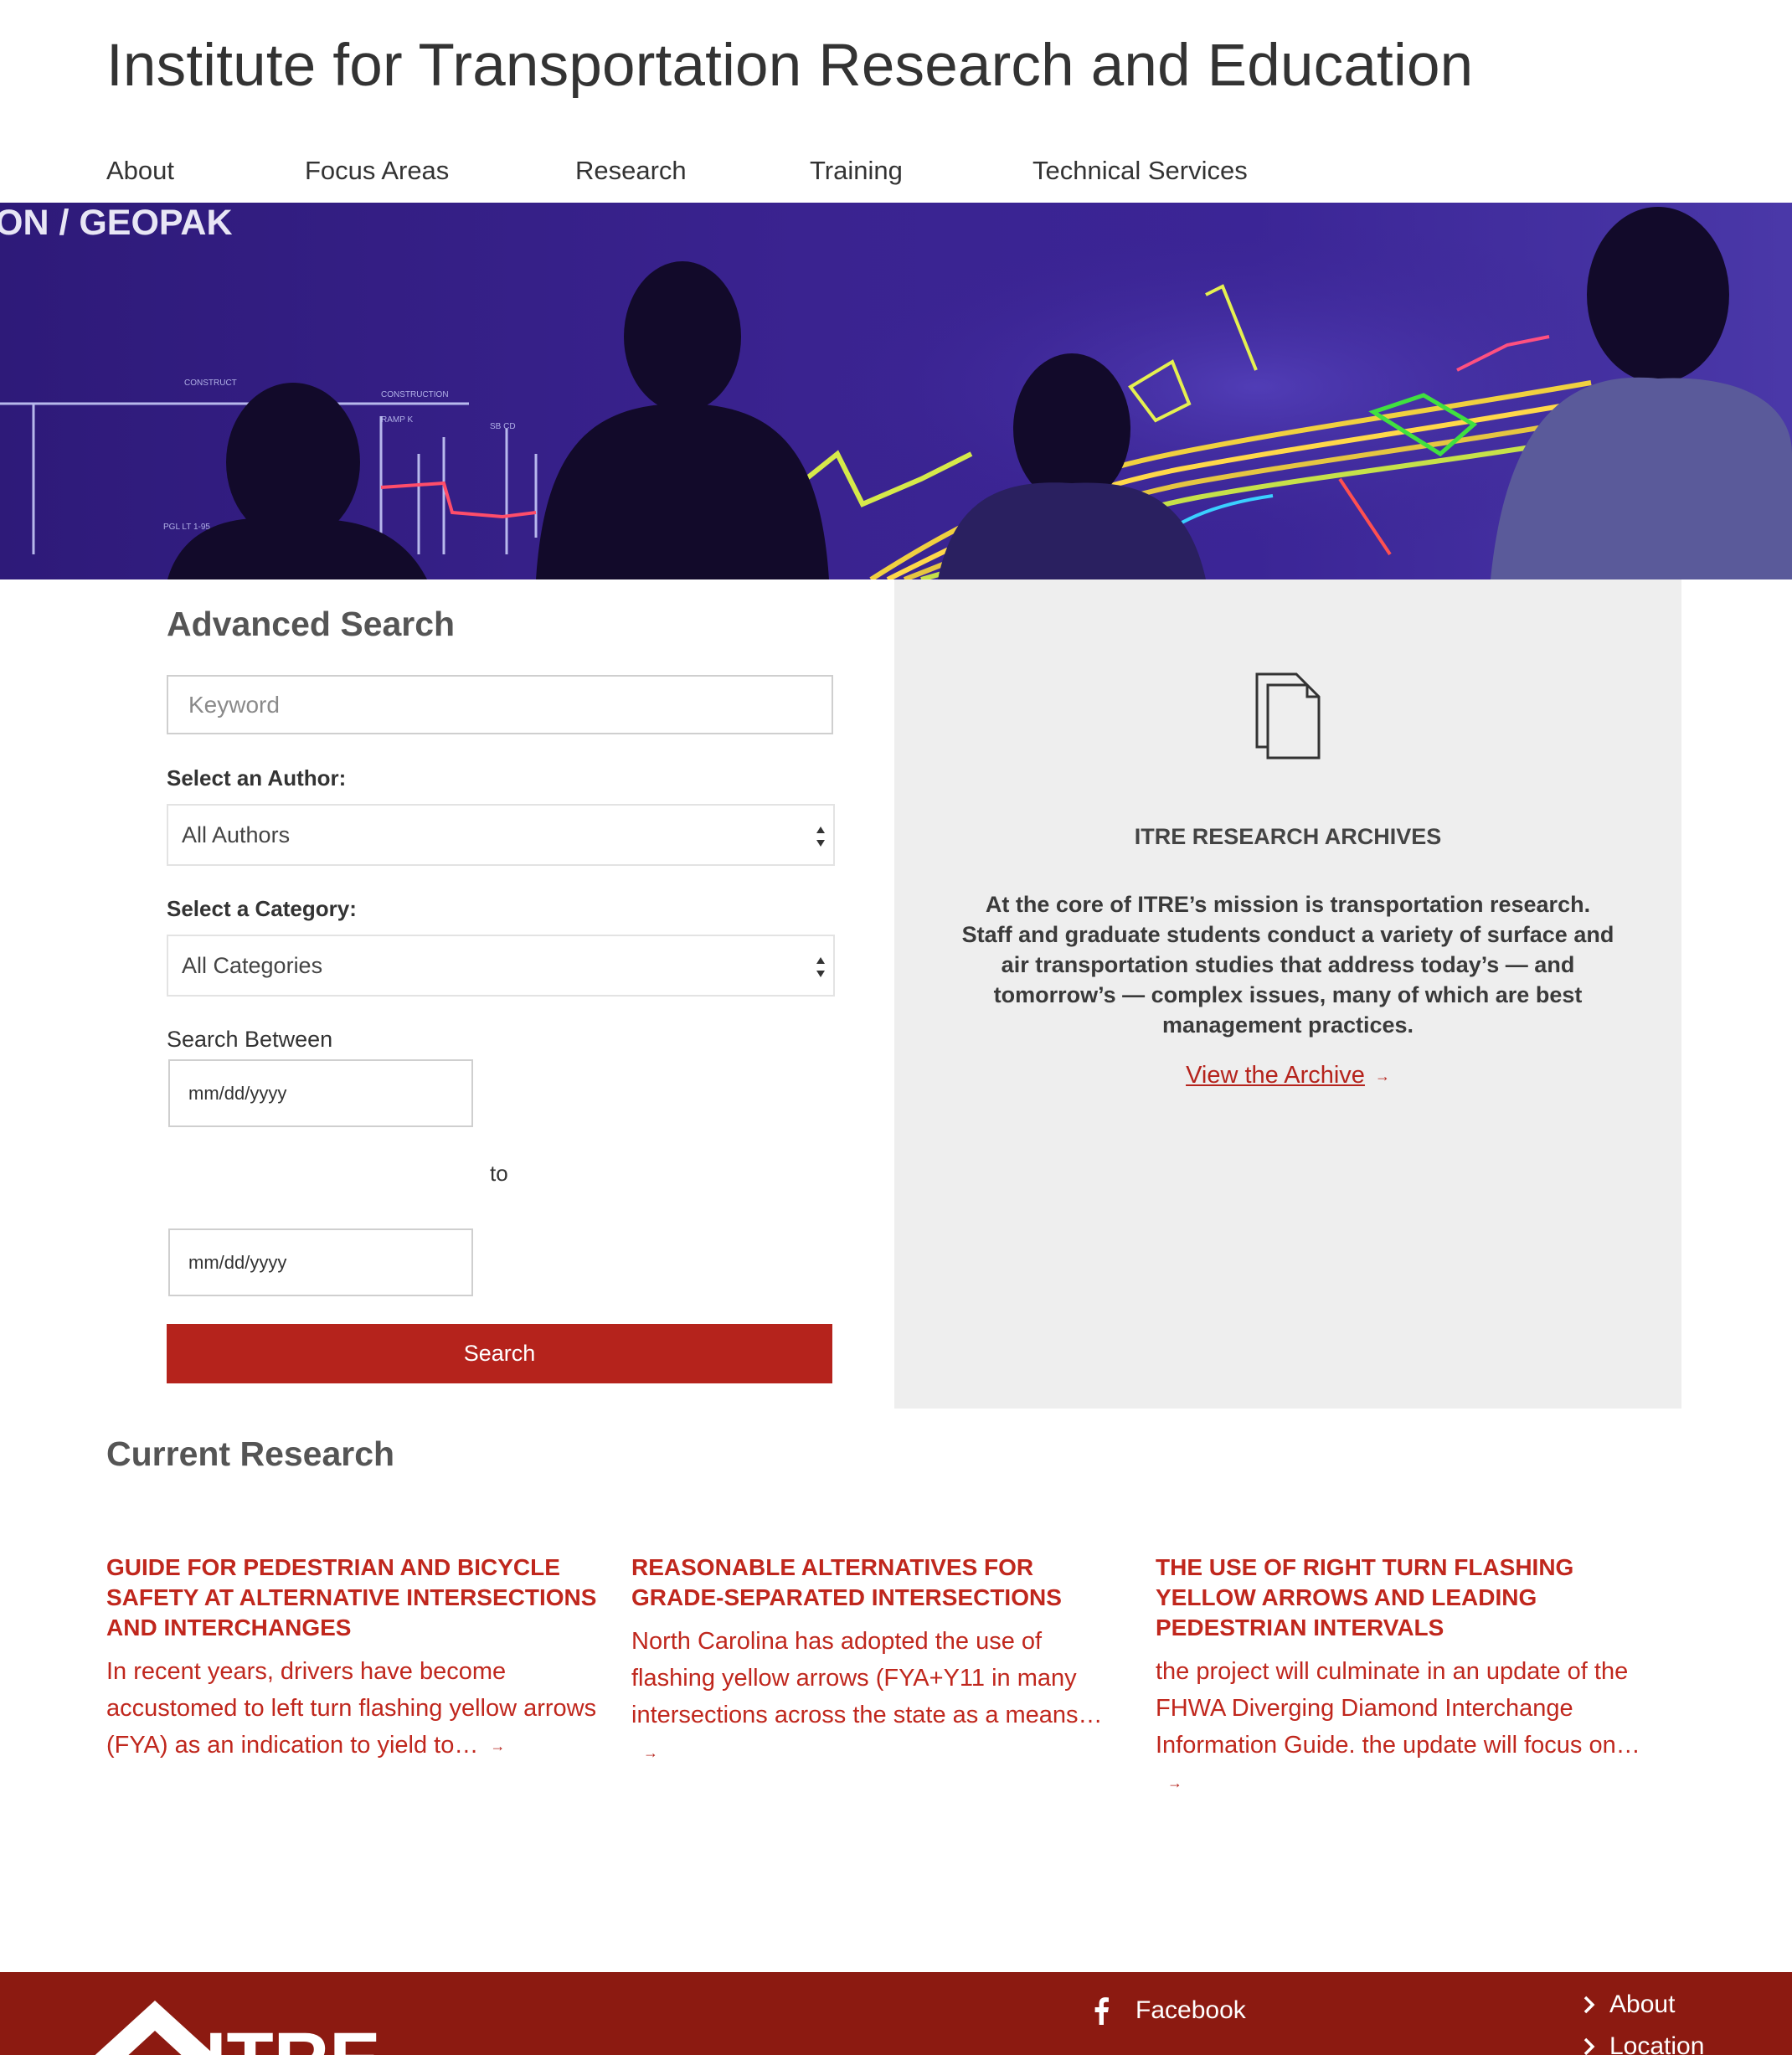  Describe the element at coordinates (896, 2013) in the screenshot. I see `site-footer: ITRE Facebook About Location` at that location.